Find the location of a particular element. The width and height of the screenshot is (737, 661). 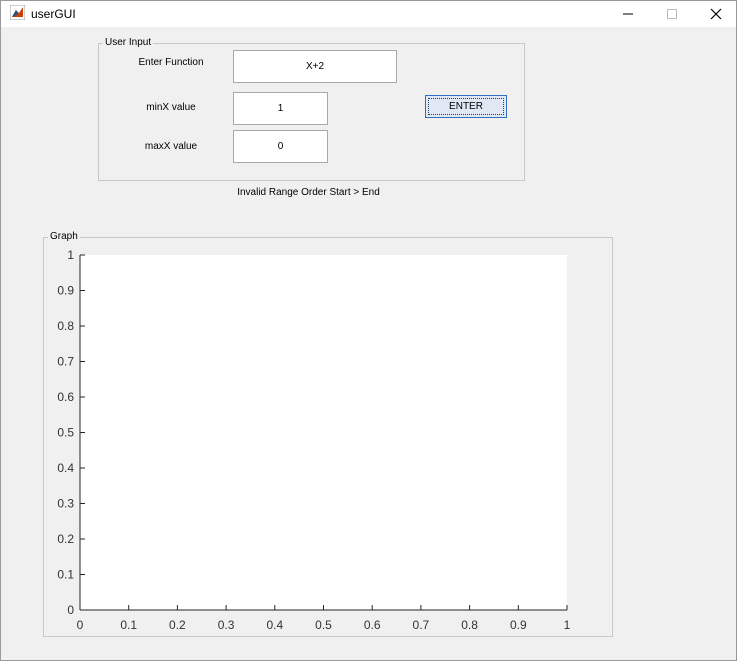

x-tick-label: 0.6 is located at coordinates (372, 625).